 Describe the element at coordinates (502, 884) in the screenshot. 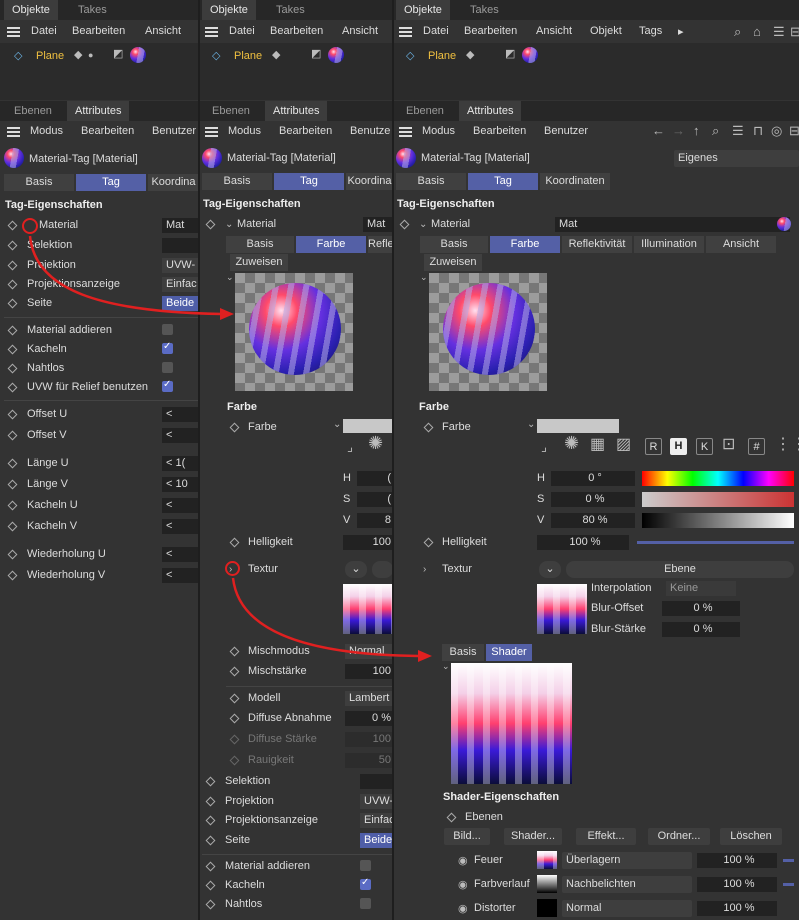

I see `layer-name: Farbverlauf` at that location.